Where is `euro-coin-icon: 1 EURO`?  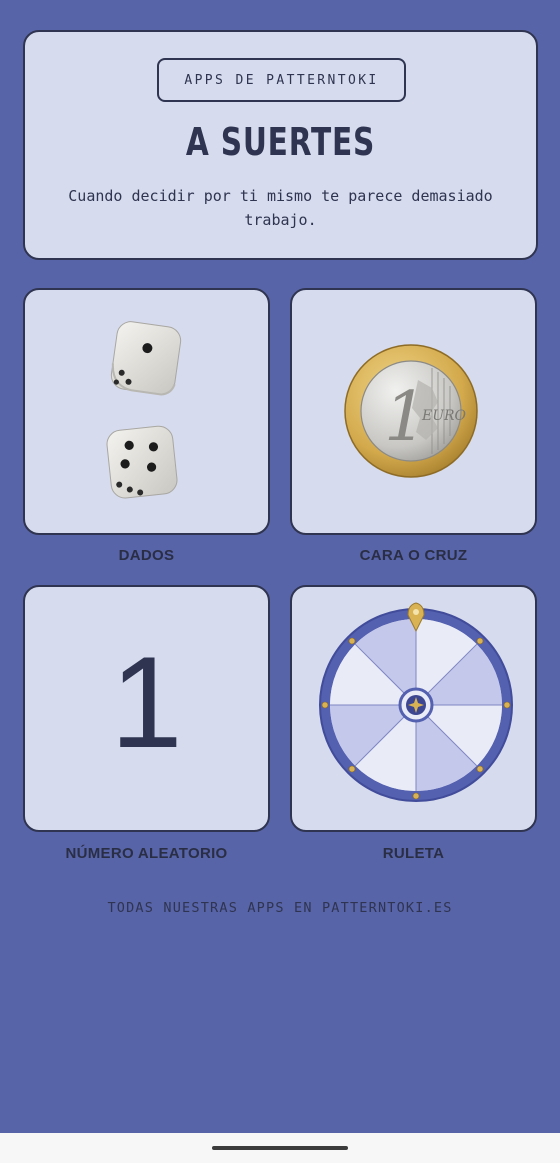 euro-coin-icon: 1 EURO is located at coordinates (411, 411).